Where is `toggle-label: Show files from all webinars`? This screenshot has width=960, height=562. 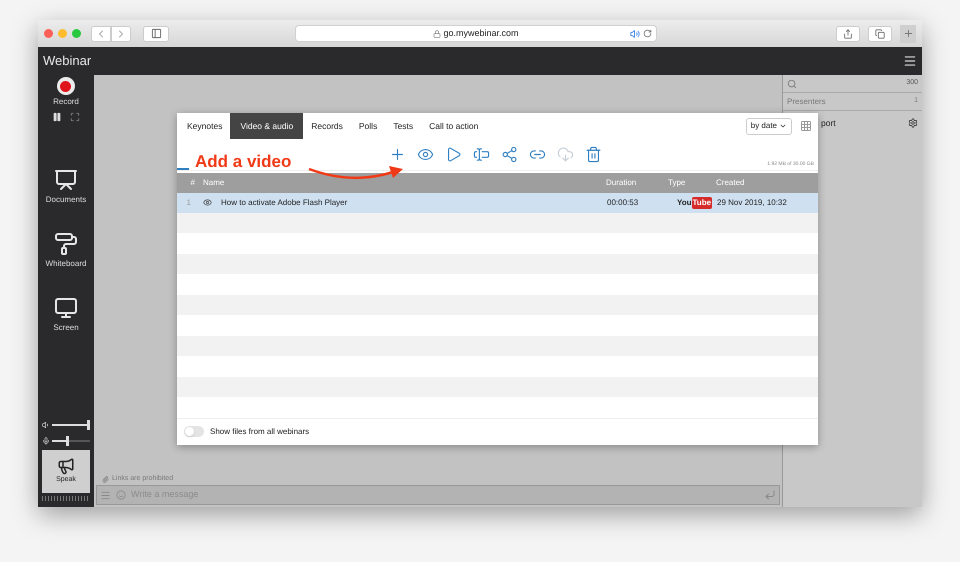
toggle-label: Show files from all webinars is located at coordinates (260, 432).